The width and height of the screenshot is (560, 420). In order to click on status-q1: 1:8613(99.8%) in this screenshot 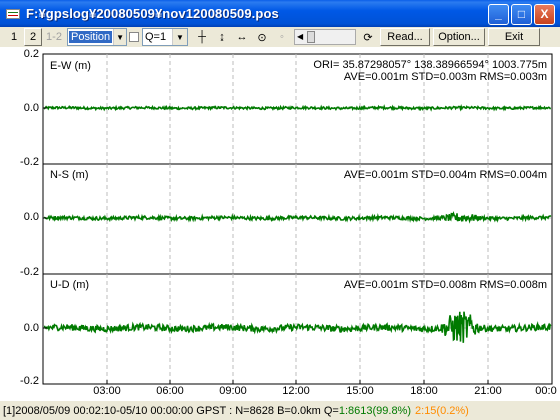, I will do `click(375, 410)`.